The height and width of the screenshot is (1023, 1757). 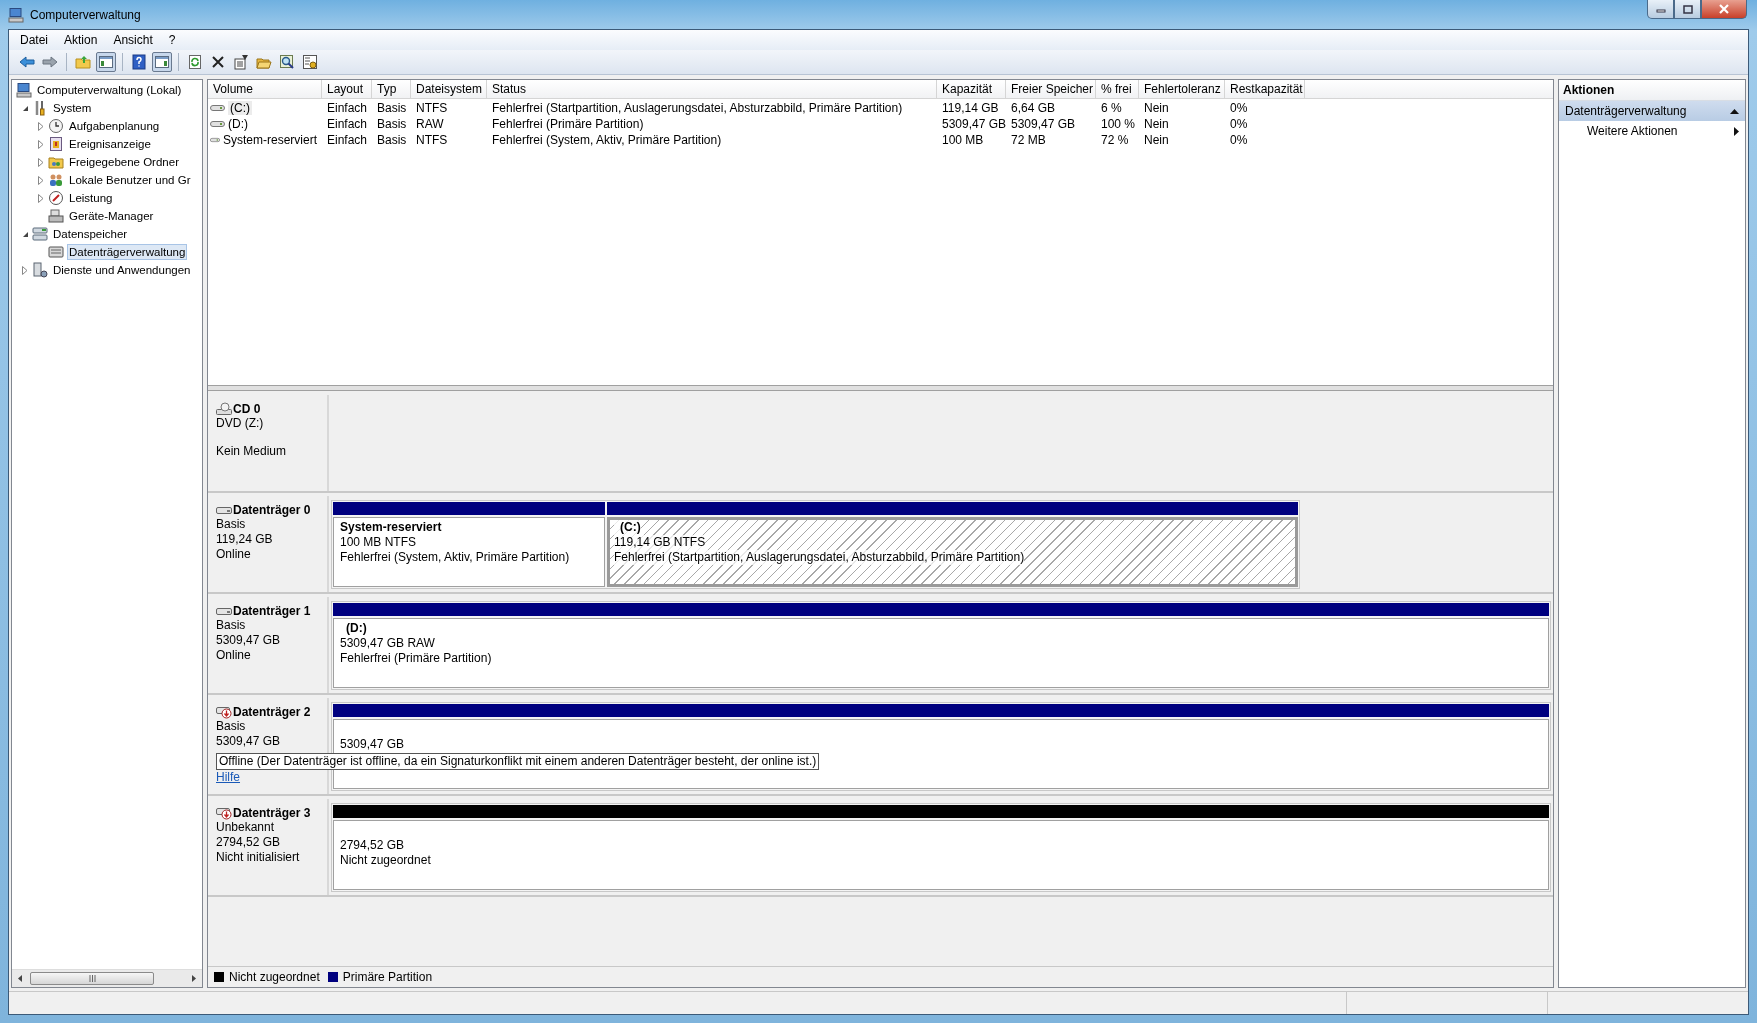 What do you see at coordinates (1051, 89) in the screenshot?
I see `column-header: Freier Speicher` at bounding box center [1051, 89].